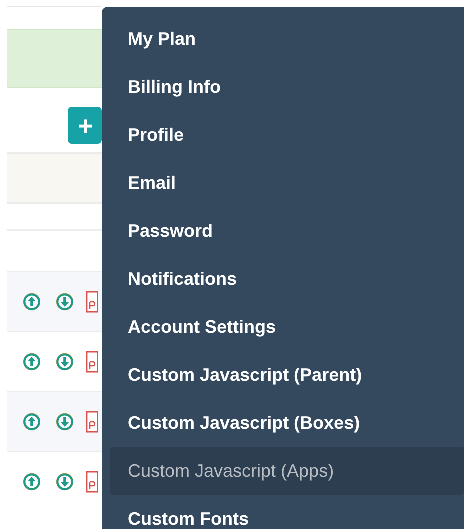  I want to click on menu-item: My Plan, so click(287, 39).